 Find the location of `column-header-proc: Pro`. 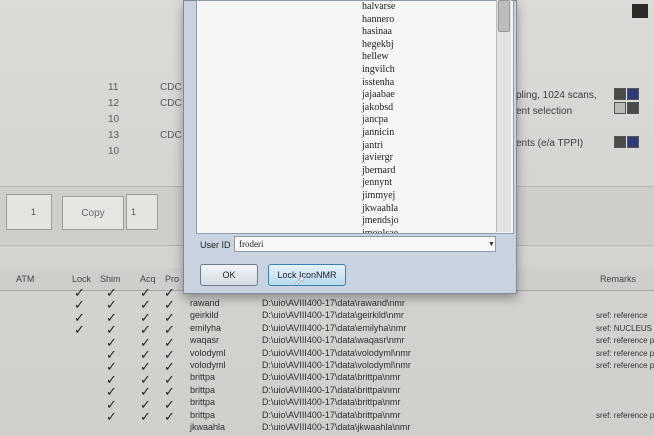

column-header-proc: Pro is located at coordinates (172, 279).